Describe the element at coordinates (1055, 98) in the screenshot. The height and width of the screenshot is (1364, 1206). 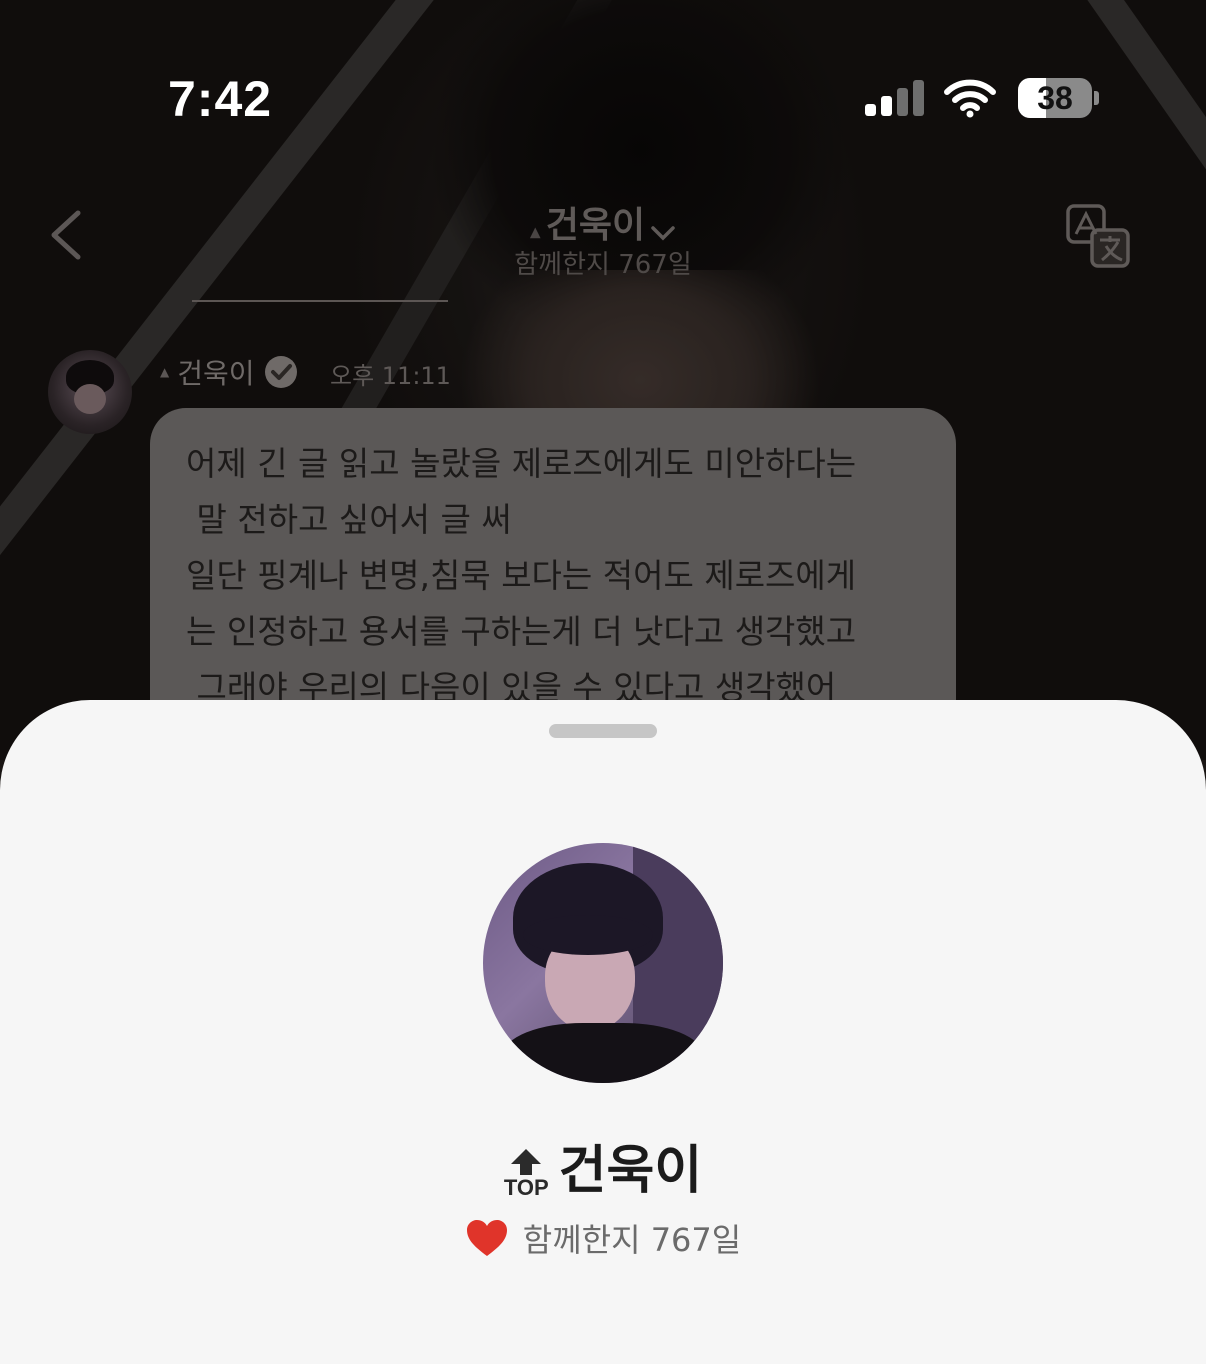
I see `battery-level: 38` at that location.